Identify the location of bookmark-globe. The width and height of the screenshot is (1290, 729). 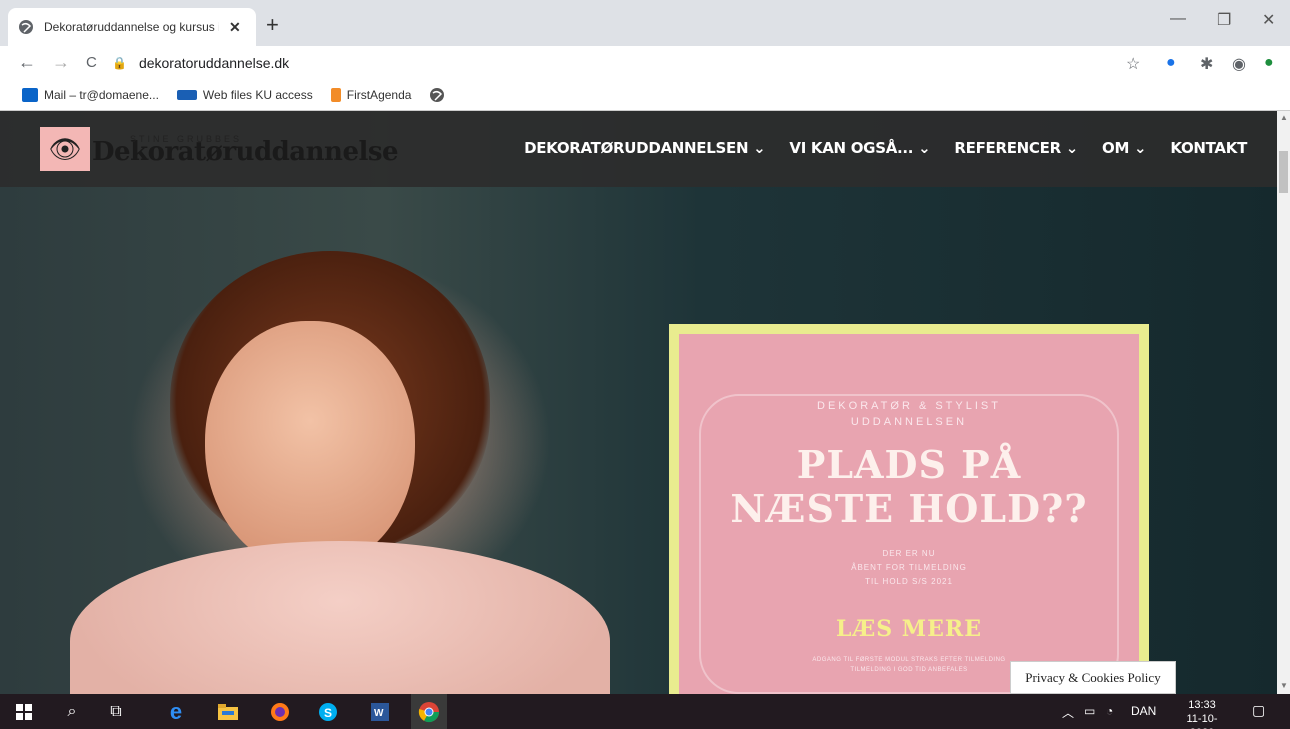
(437, 95).